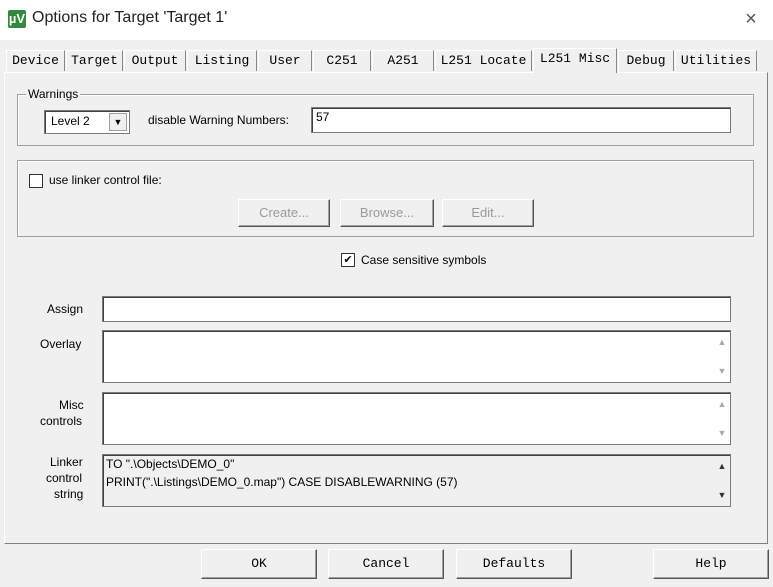 The image size is (773, 587). I want to click on close-icon: ×, so click(751, 19).